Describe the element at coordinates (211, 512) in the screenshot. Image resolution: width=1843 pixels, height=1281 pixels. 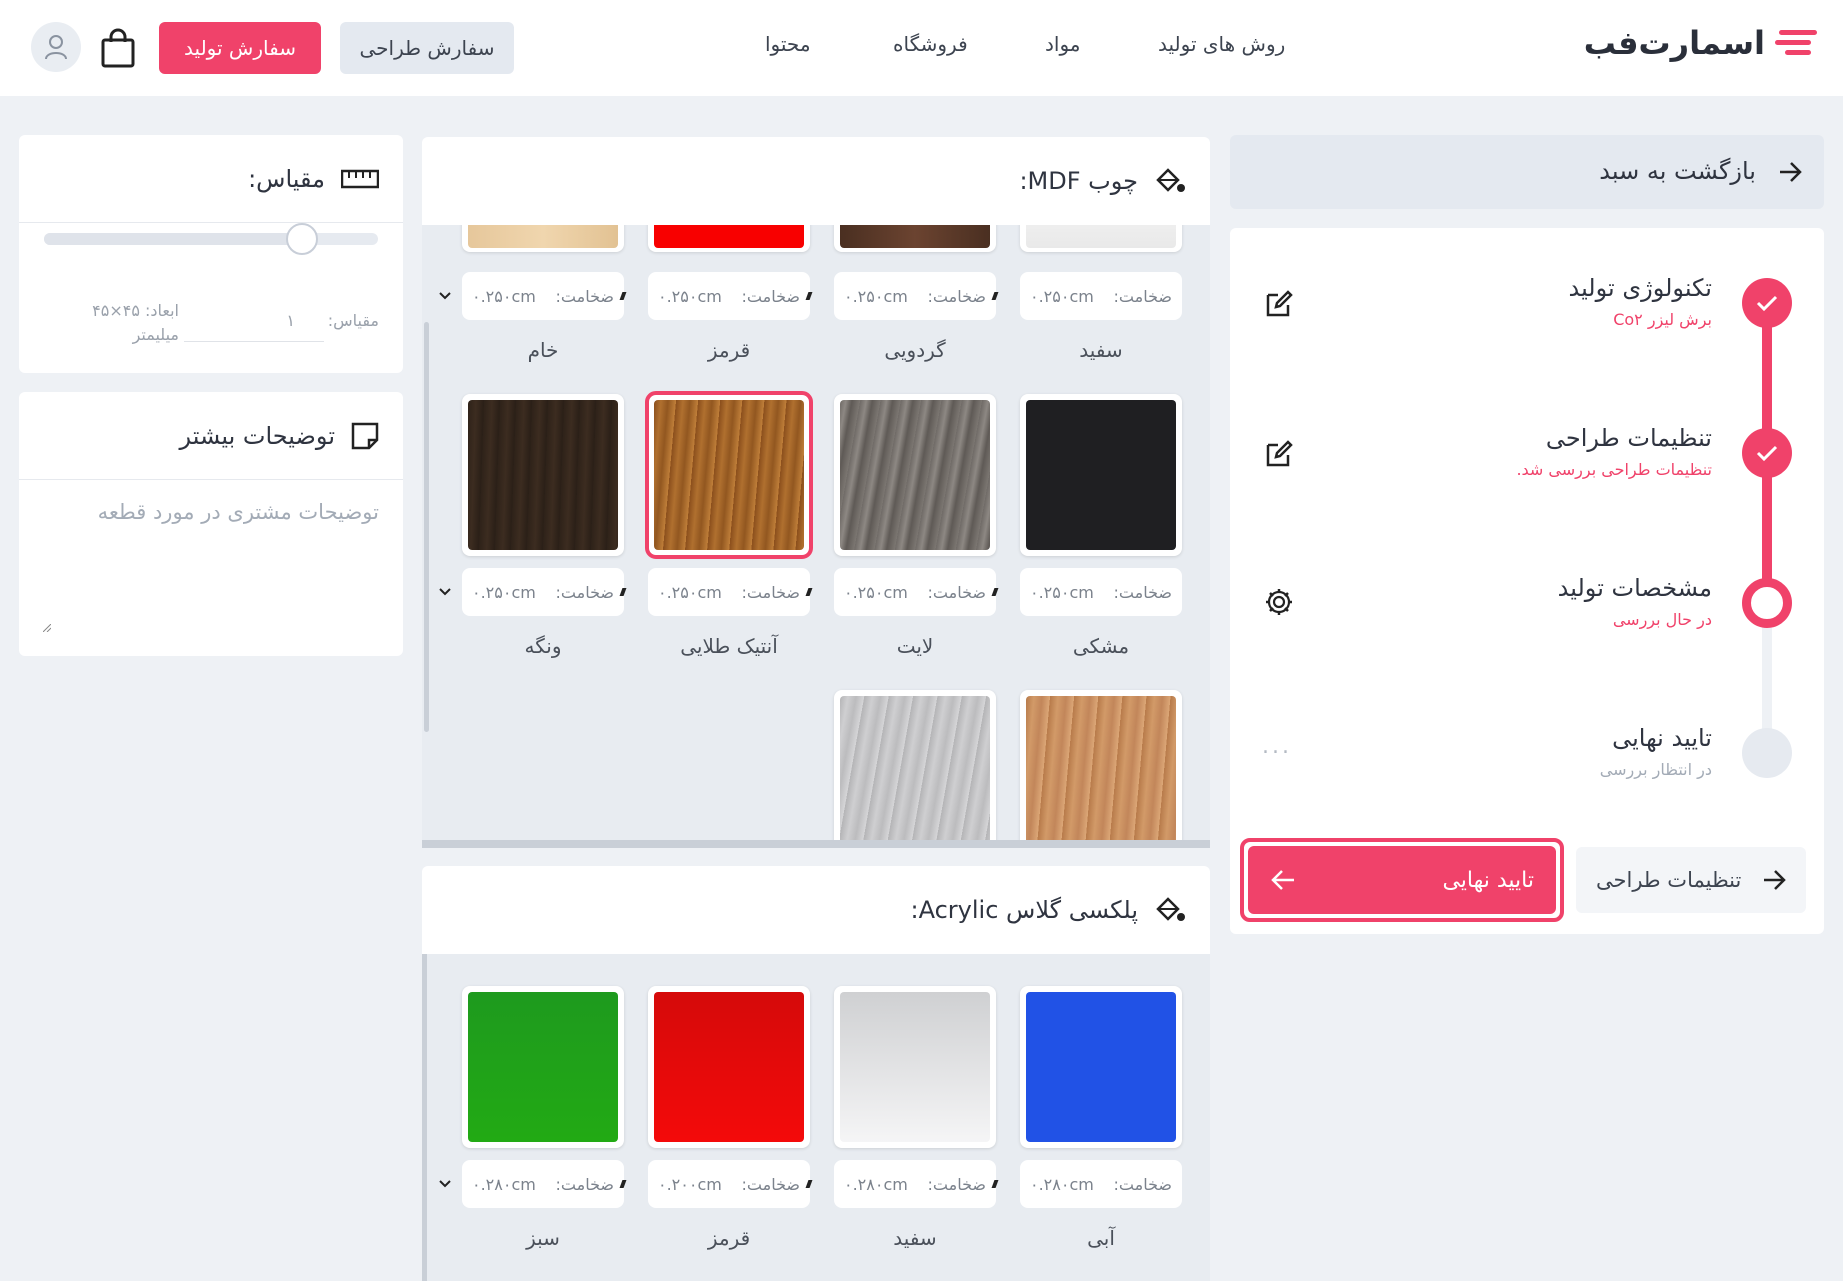
I see `notes-textarea: توضیحات مشتری در مورد قطعه` at that location.